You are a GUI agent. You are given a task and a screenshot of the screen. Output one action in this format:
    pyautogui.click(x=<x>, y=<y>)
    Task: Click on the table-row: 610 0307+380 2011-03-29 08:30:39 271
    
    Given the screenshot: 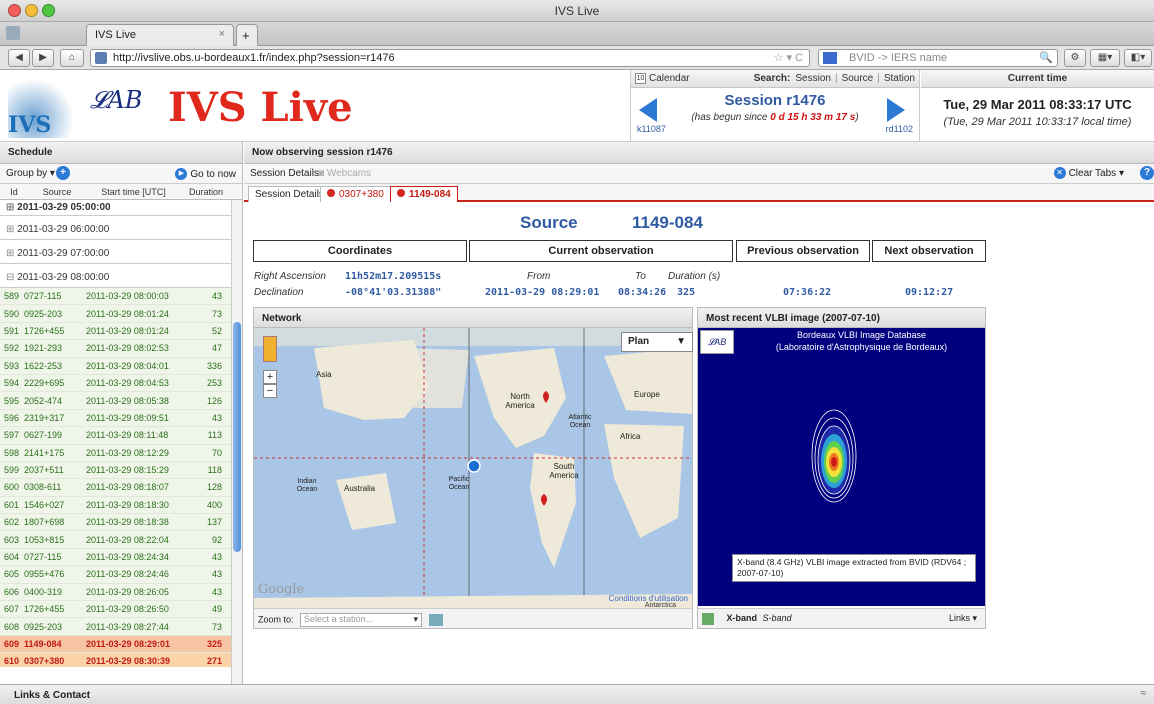 What is the action you would take?
    pyautogui.click(x=115, y=660)
    